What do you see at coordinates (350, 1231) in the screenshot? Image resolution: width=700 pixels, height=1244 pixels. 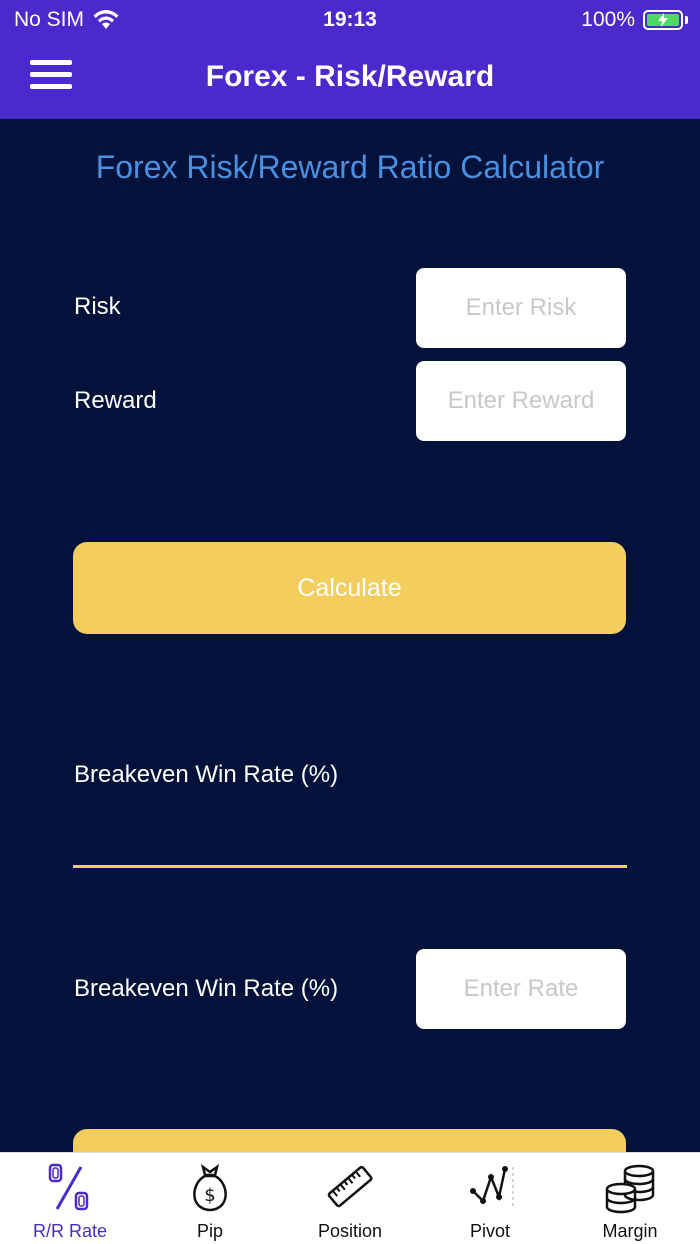 I see `tab-label: Position` at bounding box center [350, 1231].